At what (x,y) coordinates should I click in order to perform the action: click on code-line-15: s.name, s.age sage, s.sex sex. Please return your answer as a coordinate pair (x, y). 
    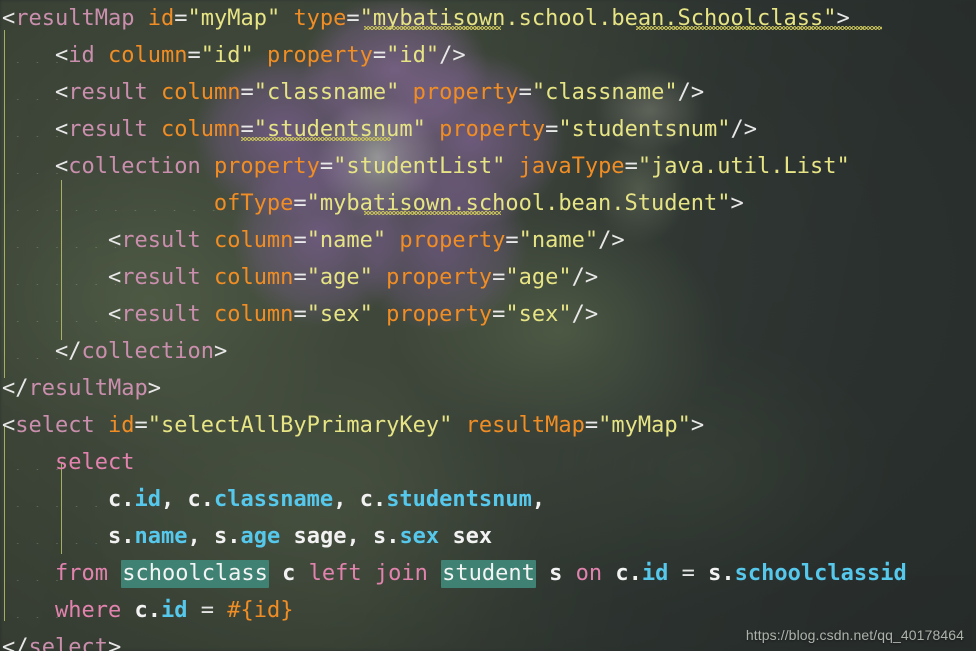
    Looking at the image, I should click on (488, 536).